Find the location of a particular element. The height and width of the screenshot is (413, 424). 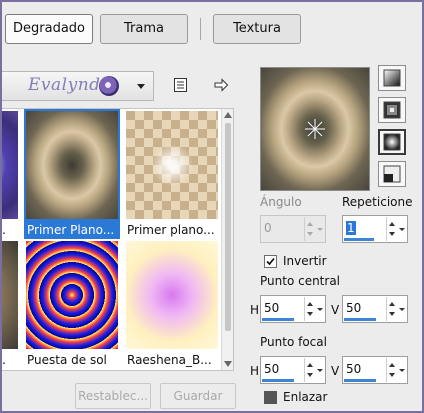

focal-h-value: 50 is located at coordinates (271, 369).